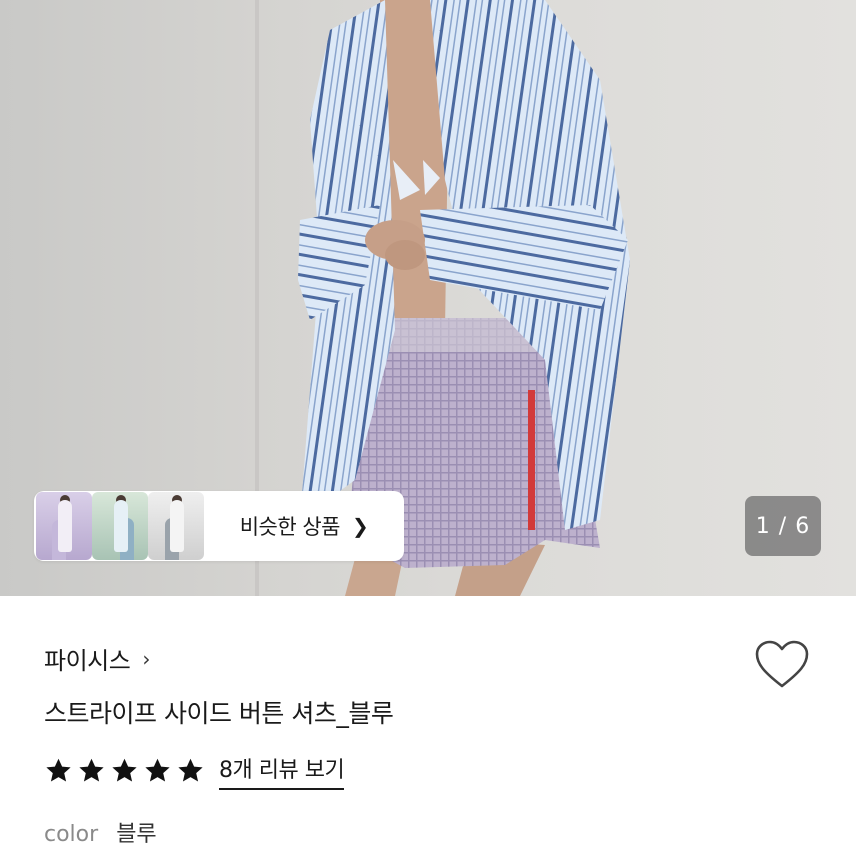 Image resolution: width=856 pixels, height=856 pixels. I want to click on rating-stars, so click(126, 771).